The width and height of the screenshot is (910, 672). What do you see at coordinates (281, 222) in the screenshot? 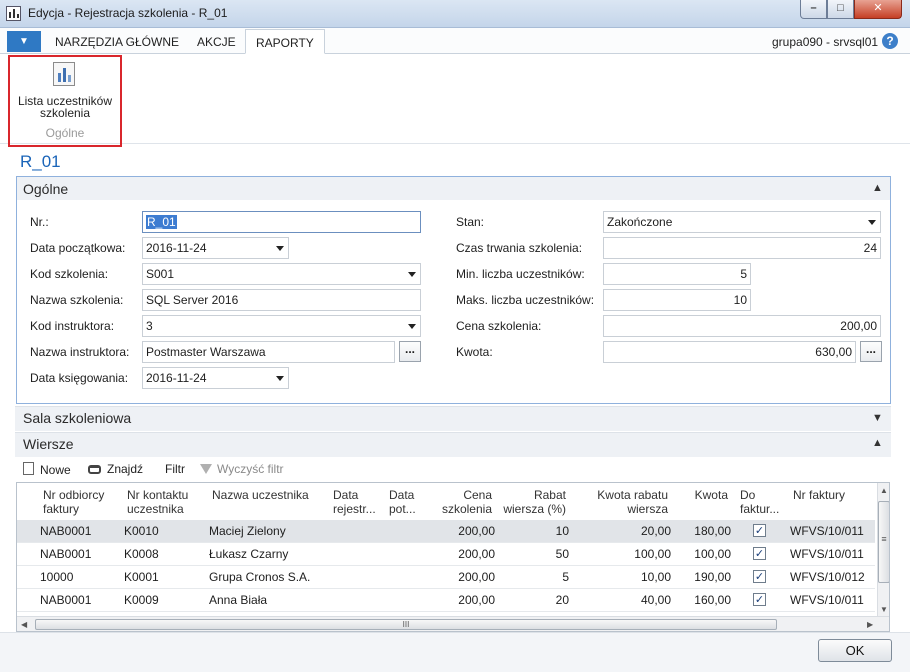
I see `nr-field: R_01` at bounding box center [281, 222].